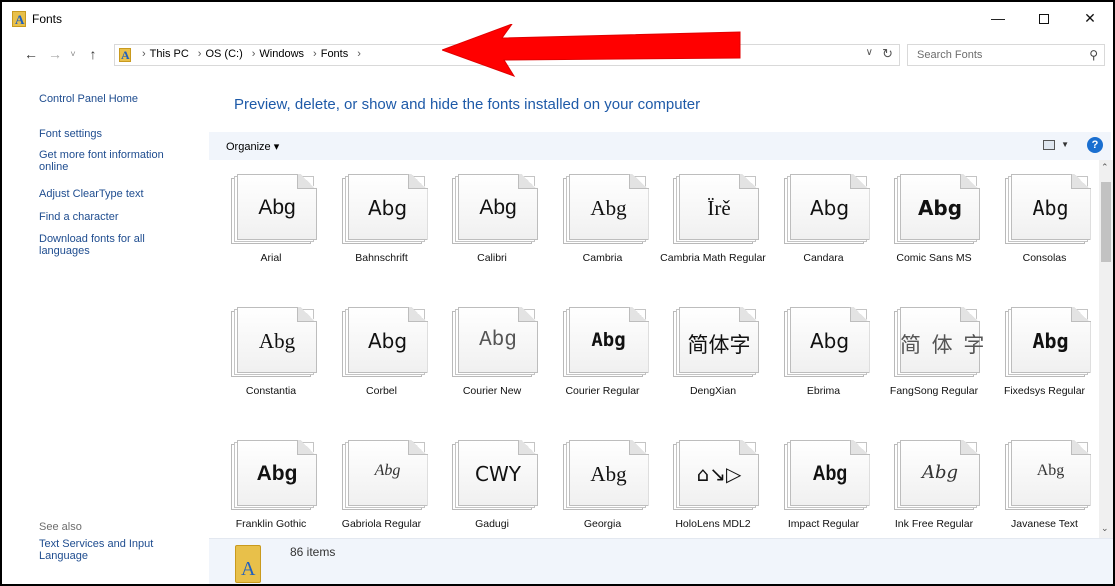 This screenshot has width=1115, height=586. I want to click on font-tile: Abg Corbel, so click(382, 362).